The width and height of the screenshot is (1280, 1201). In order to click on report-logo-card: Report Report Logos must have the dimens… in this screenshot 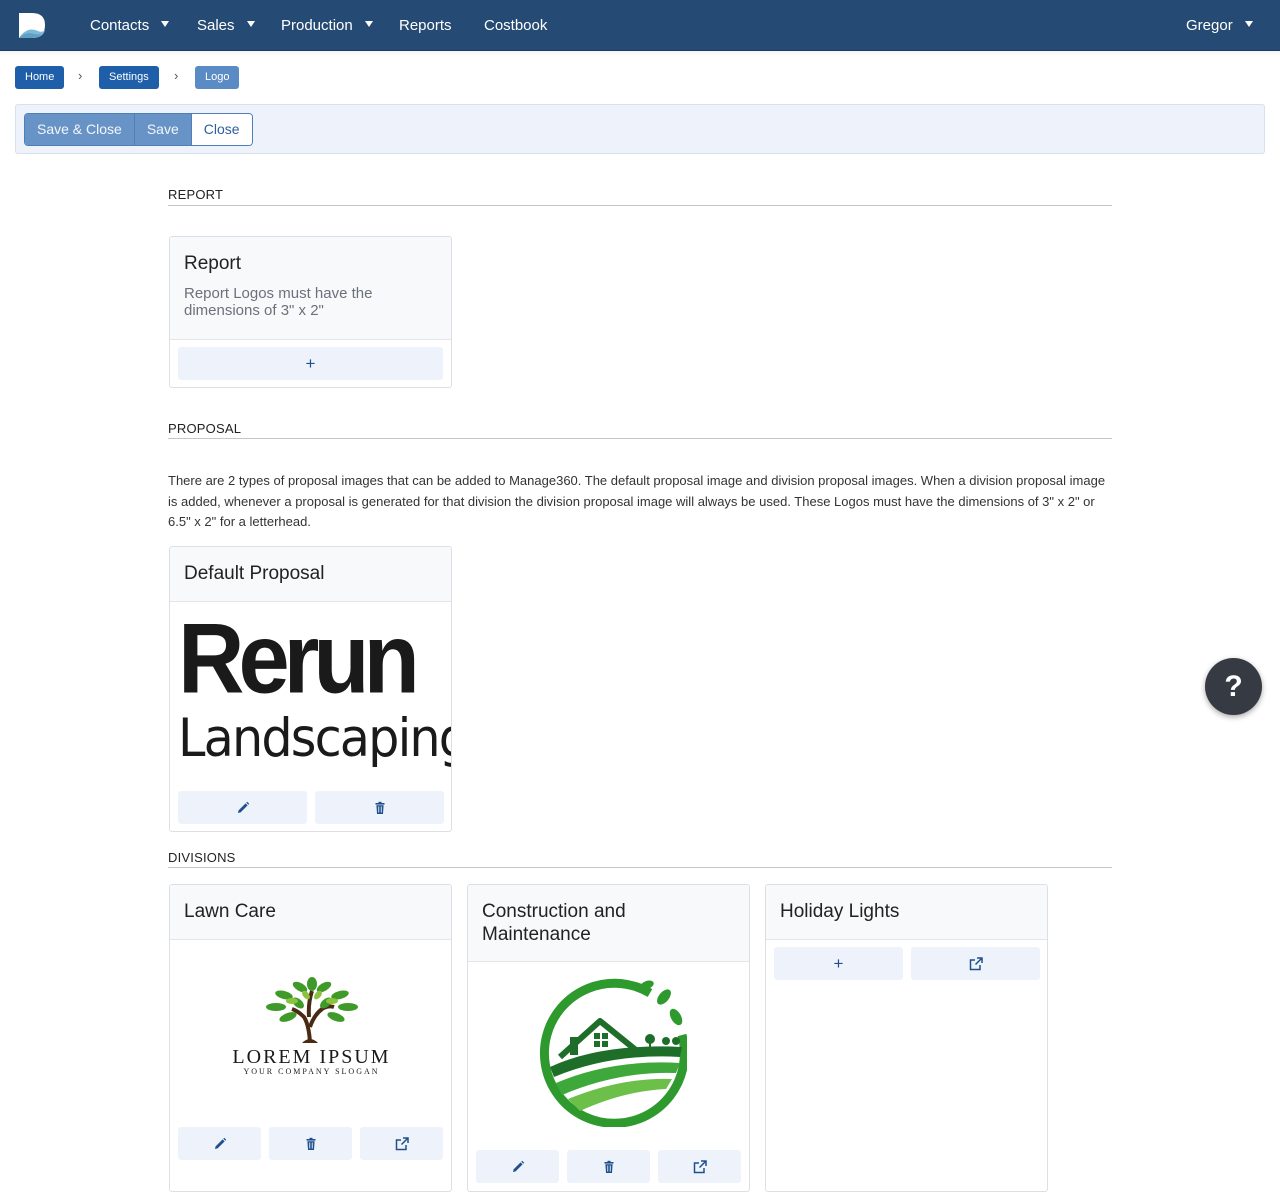, I will do `click(310, 312)`.